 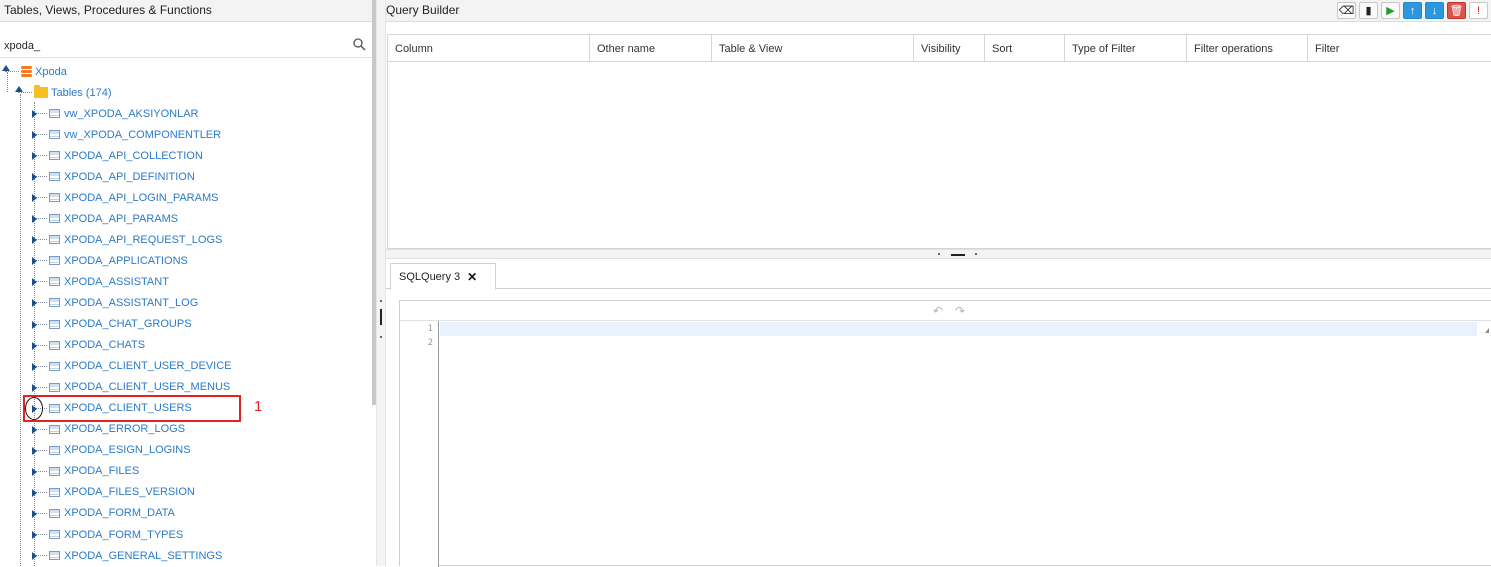 What do you see at coordinates (949, 48) in the screenshot?
I see `column-header: Visibility` at bounding box center [949, 48].